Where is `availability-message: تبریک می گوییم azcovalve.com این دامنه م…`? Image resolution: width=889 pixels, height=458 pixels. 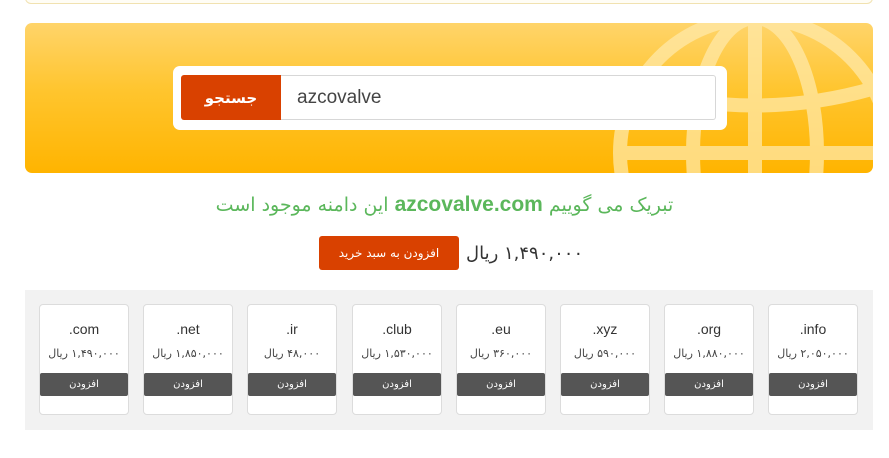
availability-message: تبریک می گوییم azcovalve.com این دامنه م… is located at coordinates (444, 205).